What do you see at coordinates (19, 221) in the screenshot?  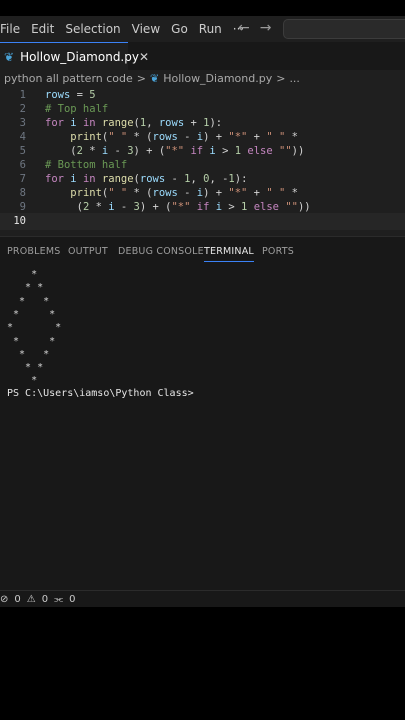 I see `line-number: 10` at bounding box center [19, 221].